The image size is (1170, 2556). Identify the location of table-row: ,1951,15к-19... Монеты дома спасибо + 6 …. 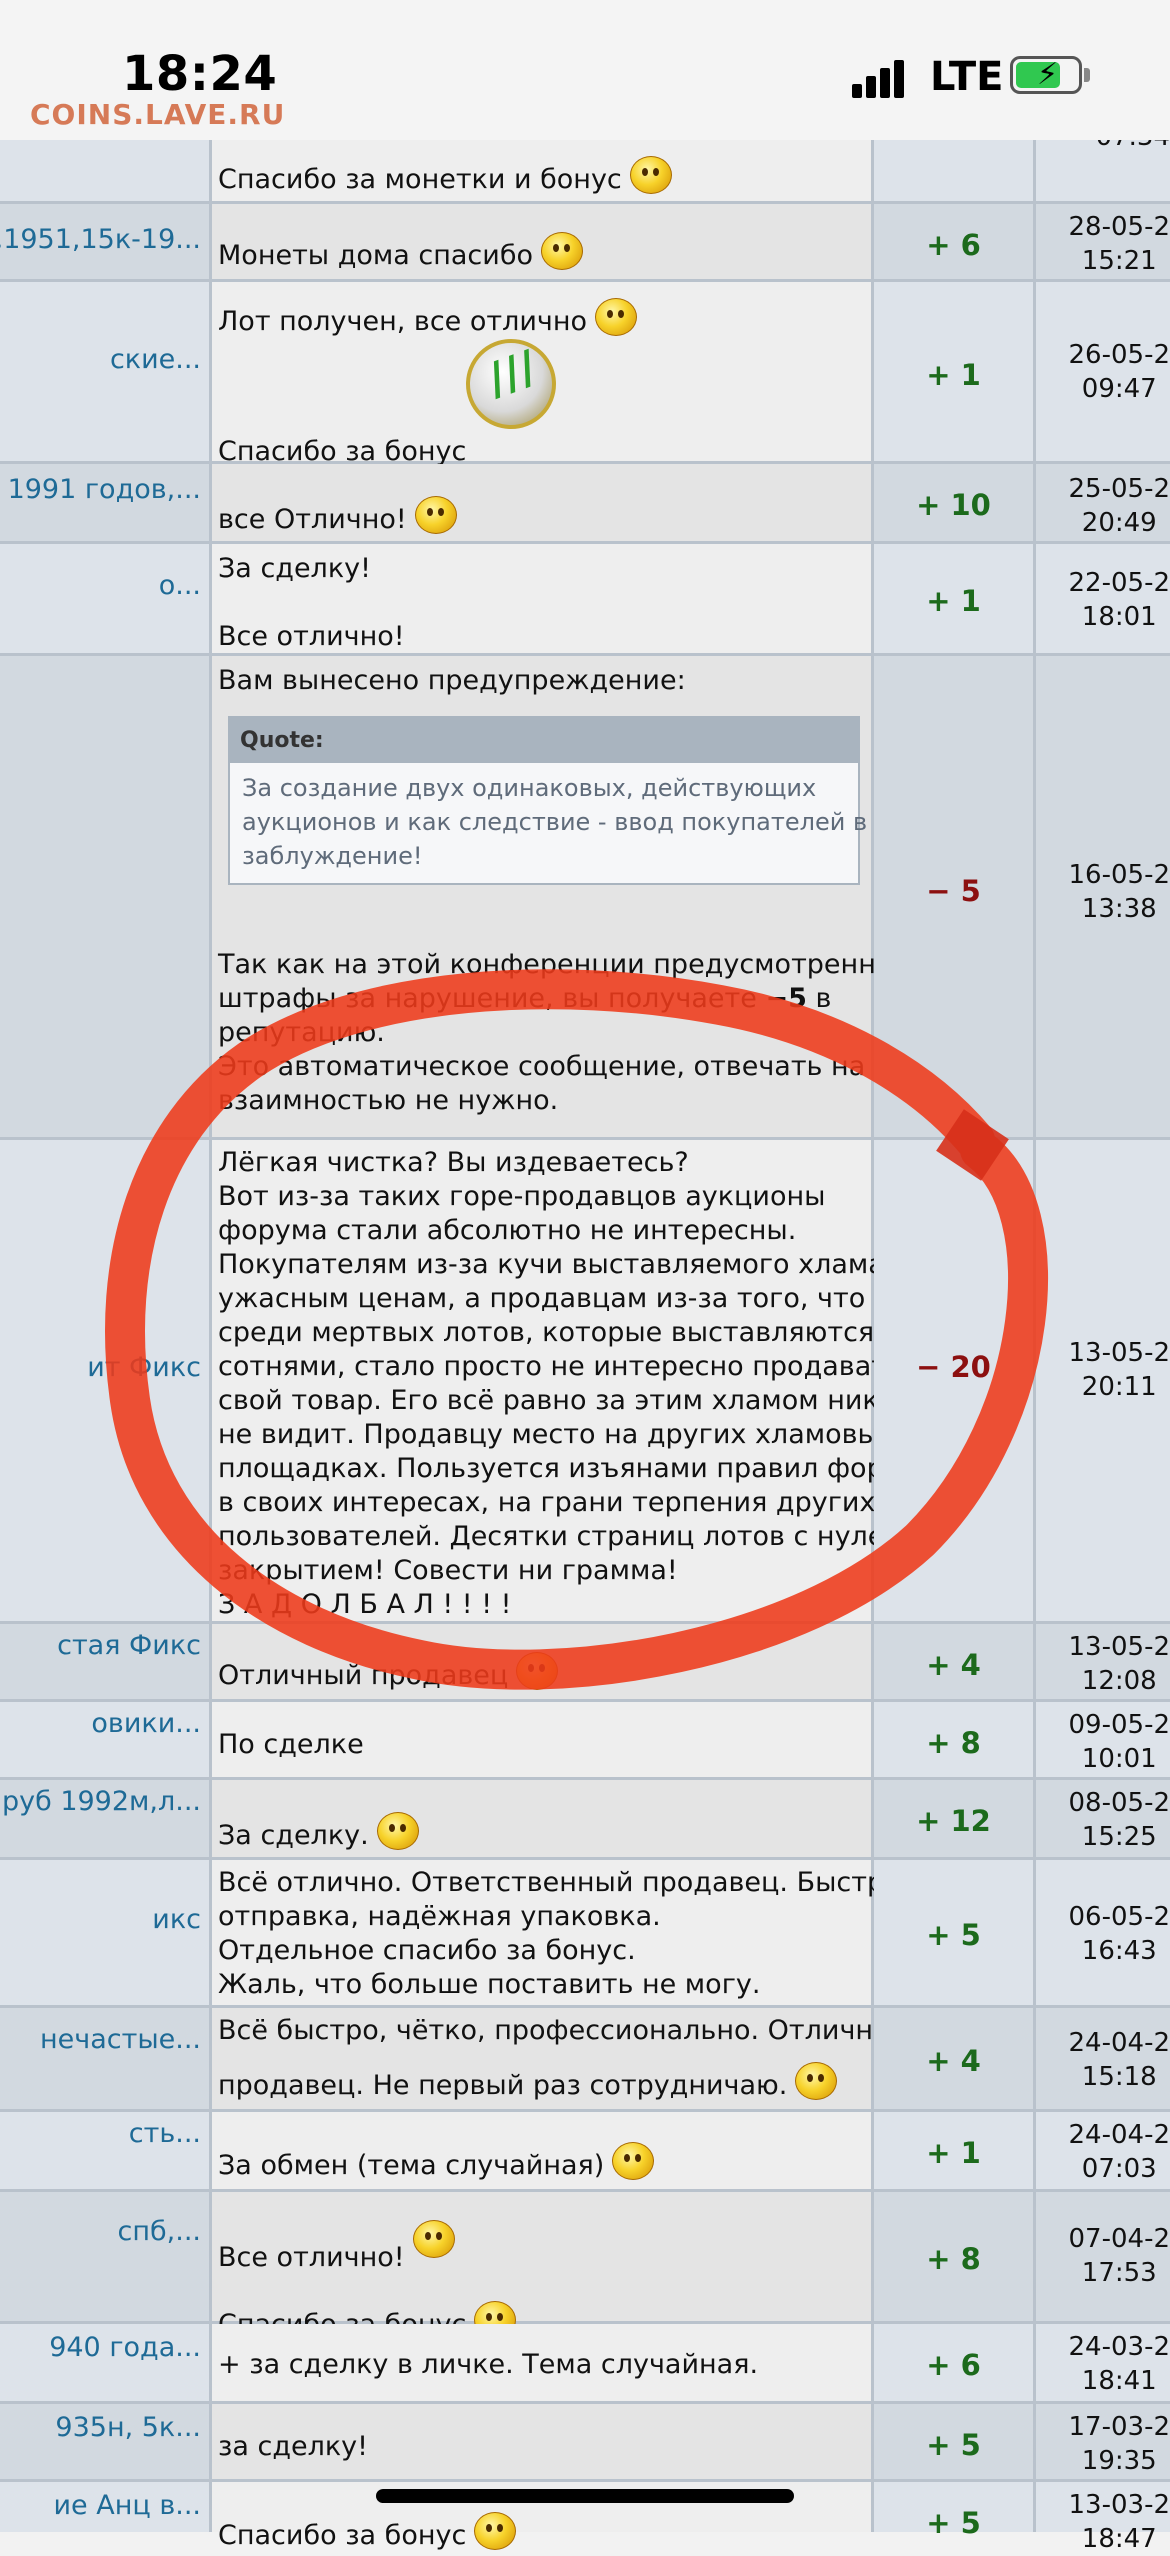
(585, 243).